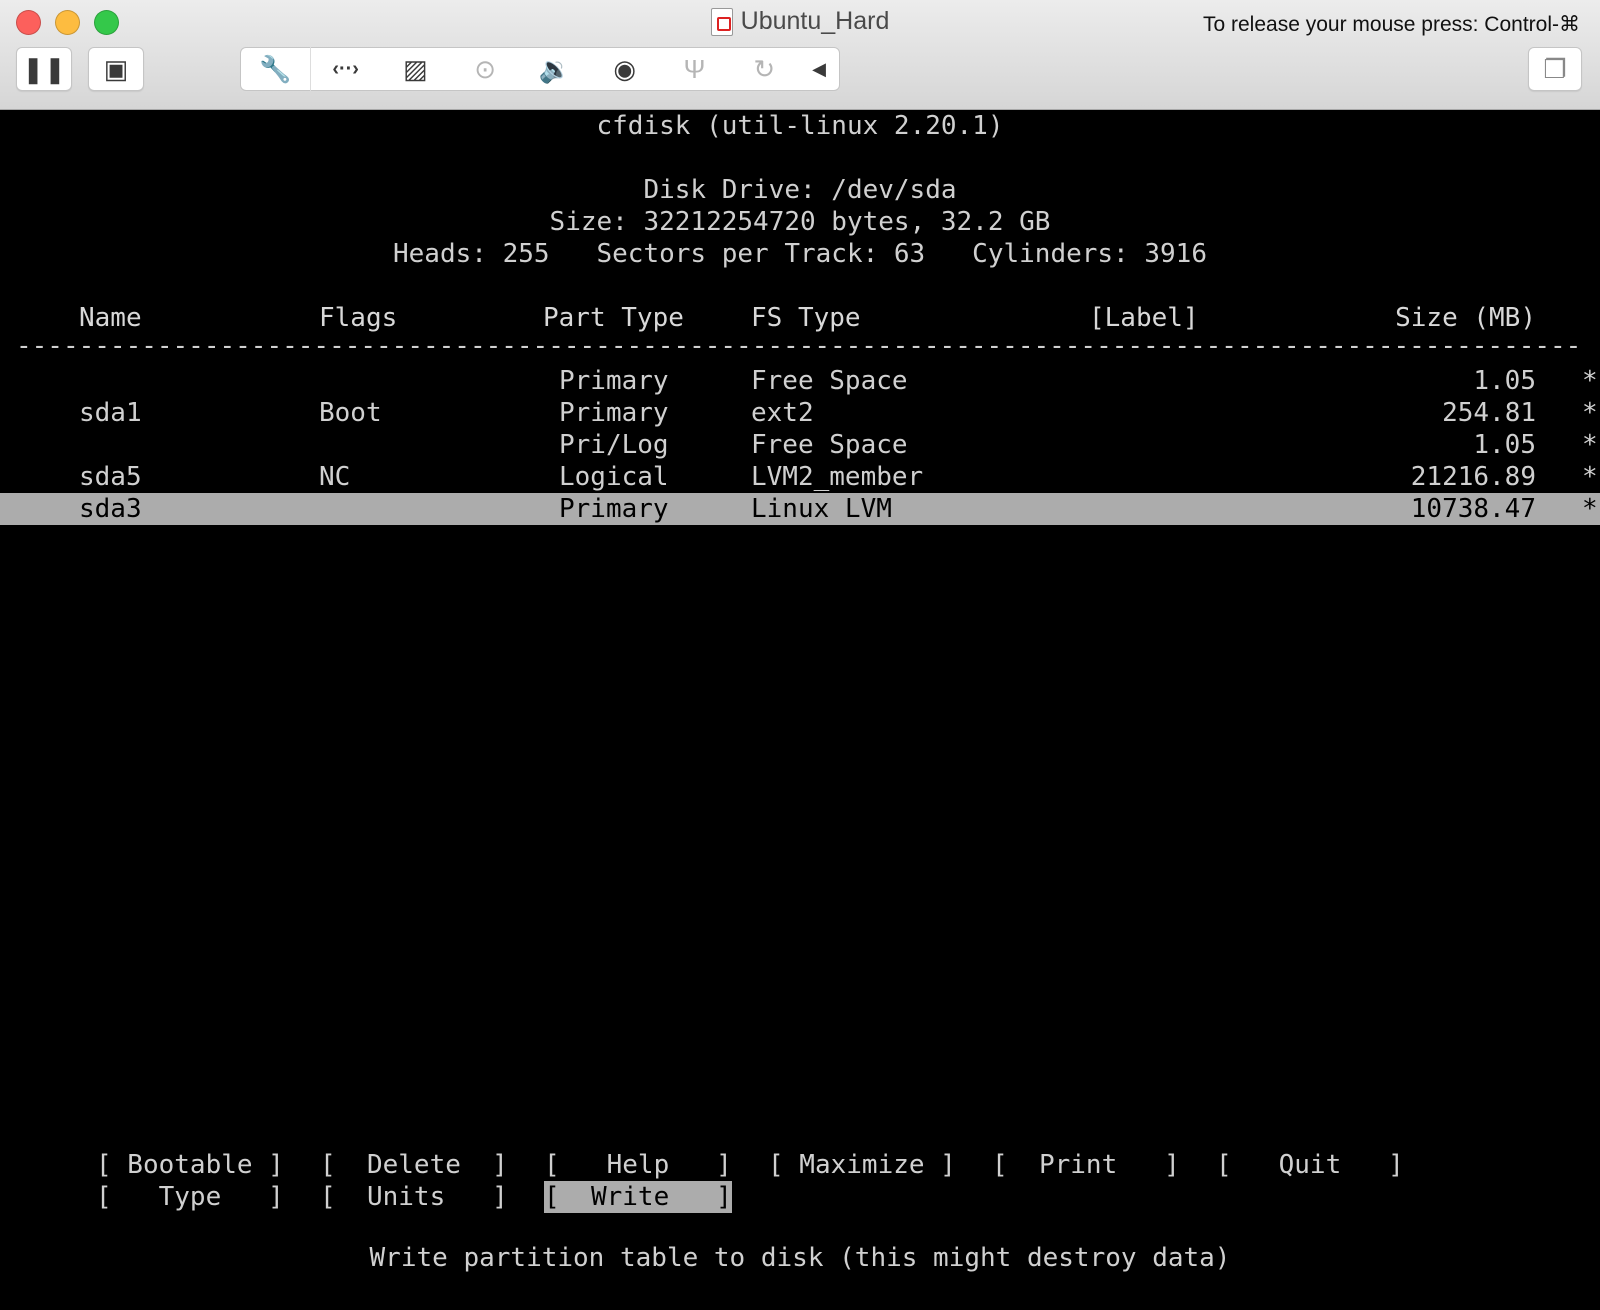  I want to click on pause-icon: ❚❚, so click(44, 69).